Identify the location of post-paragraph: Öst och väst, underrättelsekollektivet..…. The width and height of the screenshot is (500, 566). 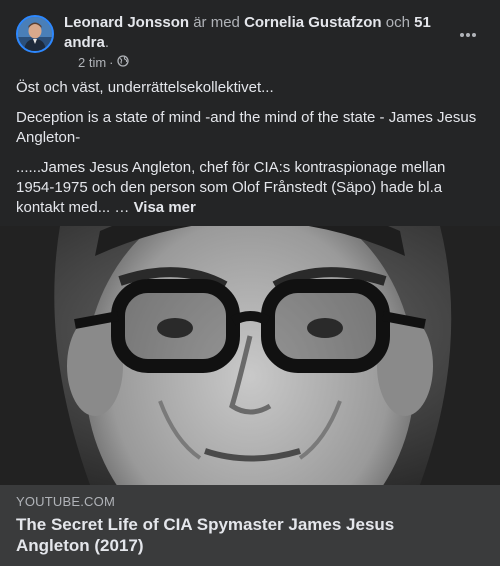
(145, 87).